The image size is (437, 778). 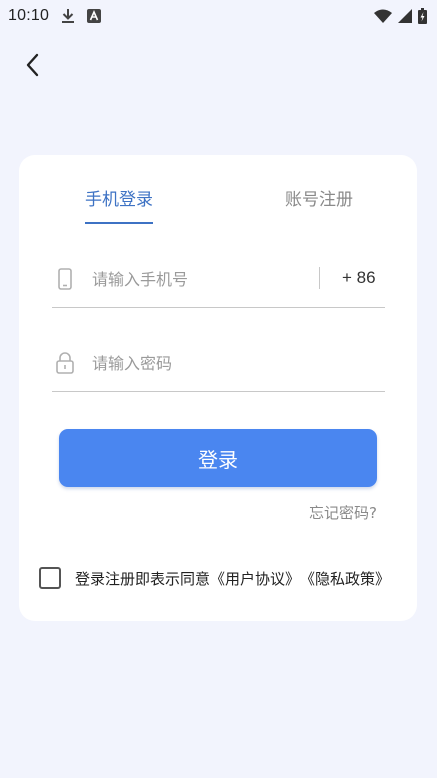 What do you see at coordinates (202, 279) in the screenshot?
I see `phone-input` at bounding box center [202, 279].